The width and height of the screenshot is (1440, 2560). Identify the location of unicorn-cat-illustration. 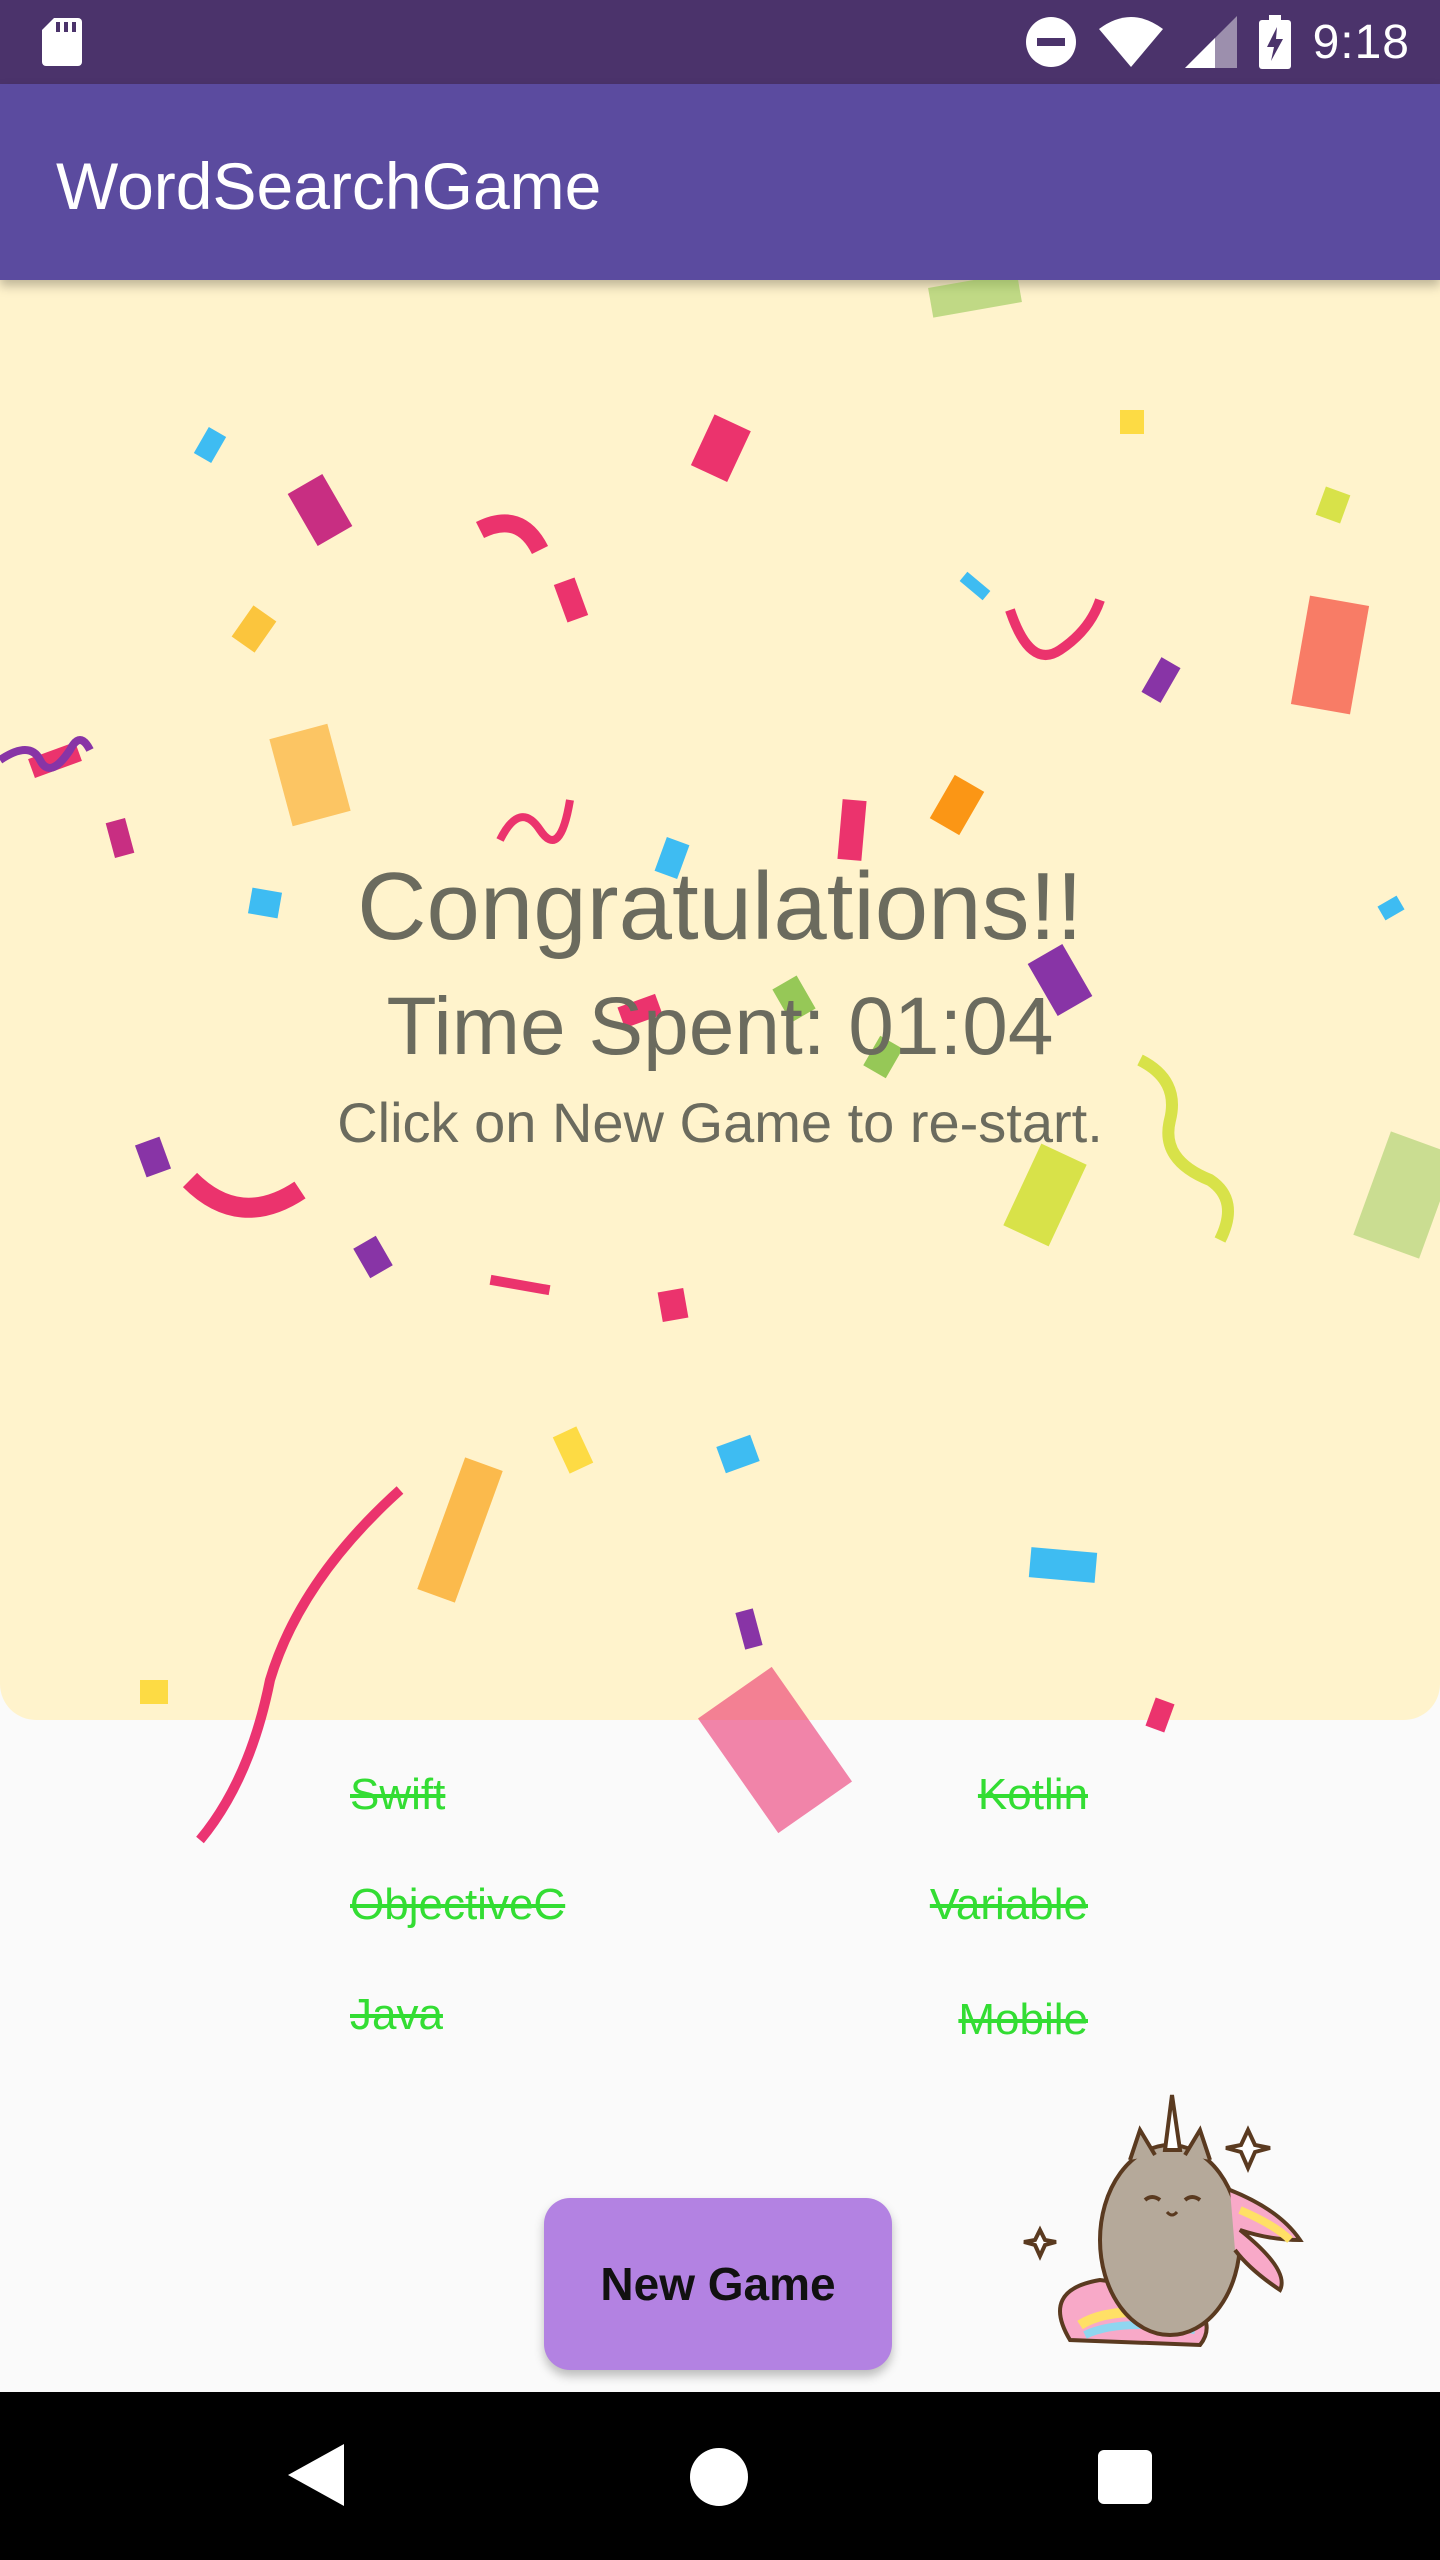
(1163, 2221).